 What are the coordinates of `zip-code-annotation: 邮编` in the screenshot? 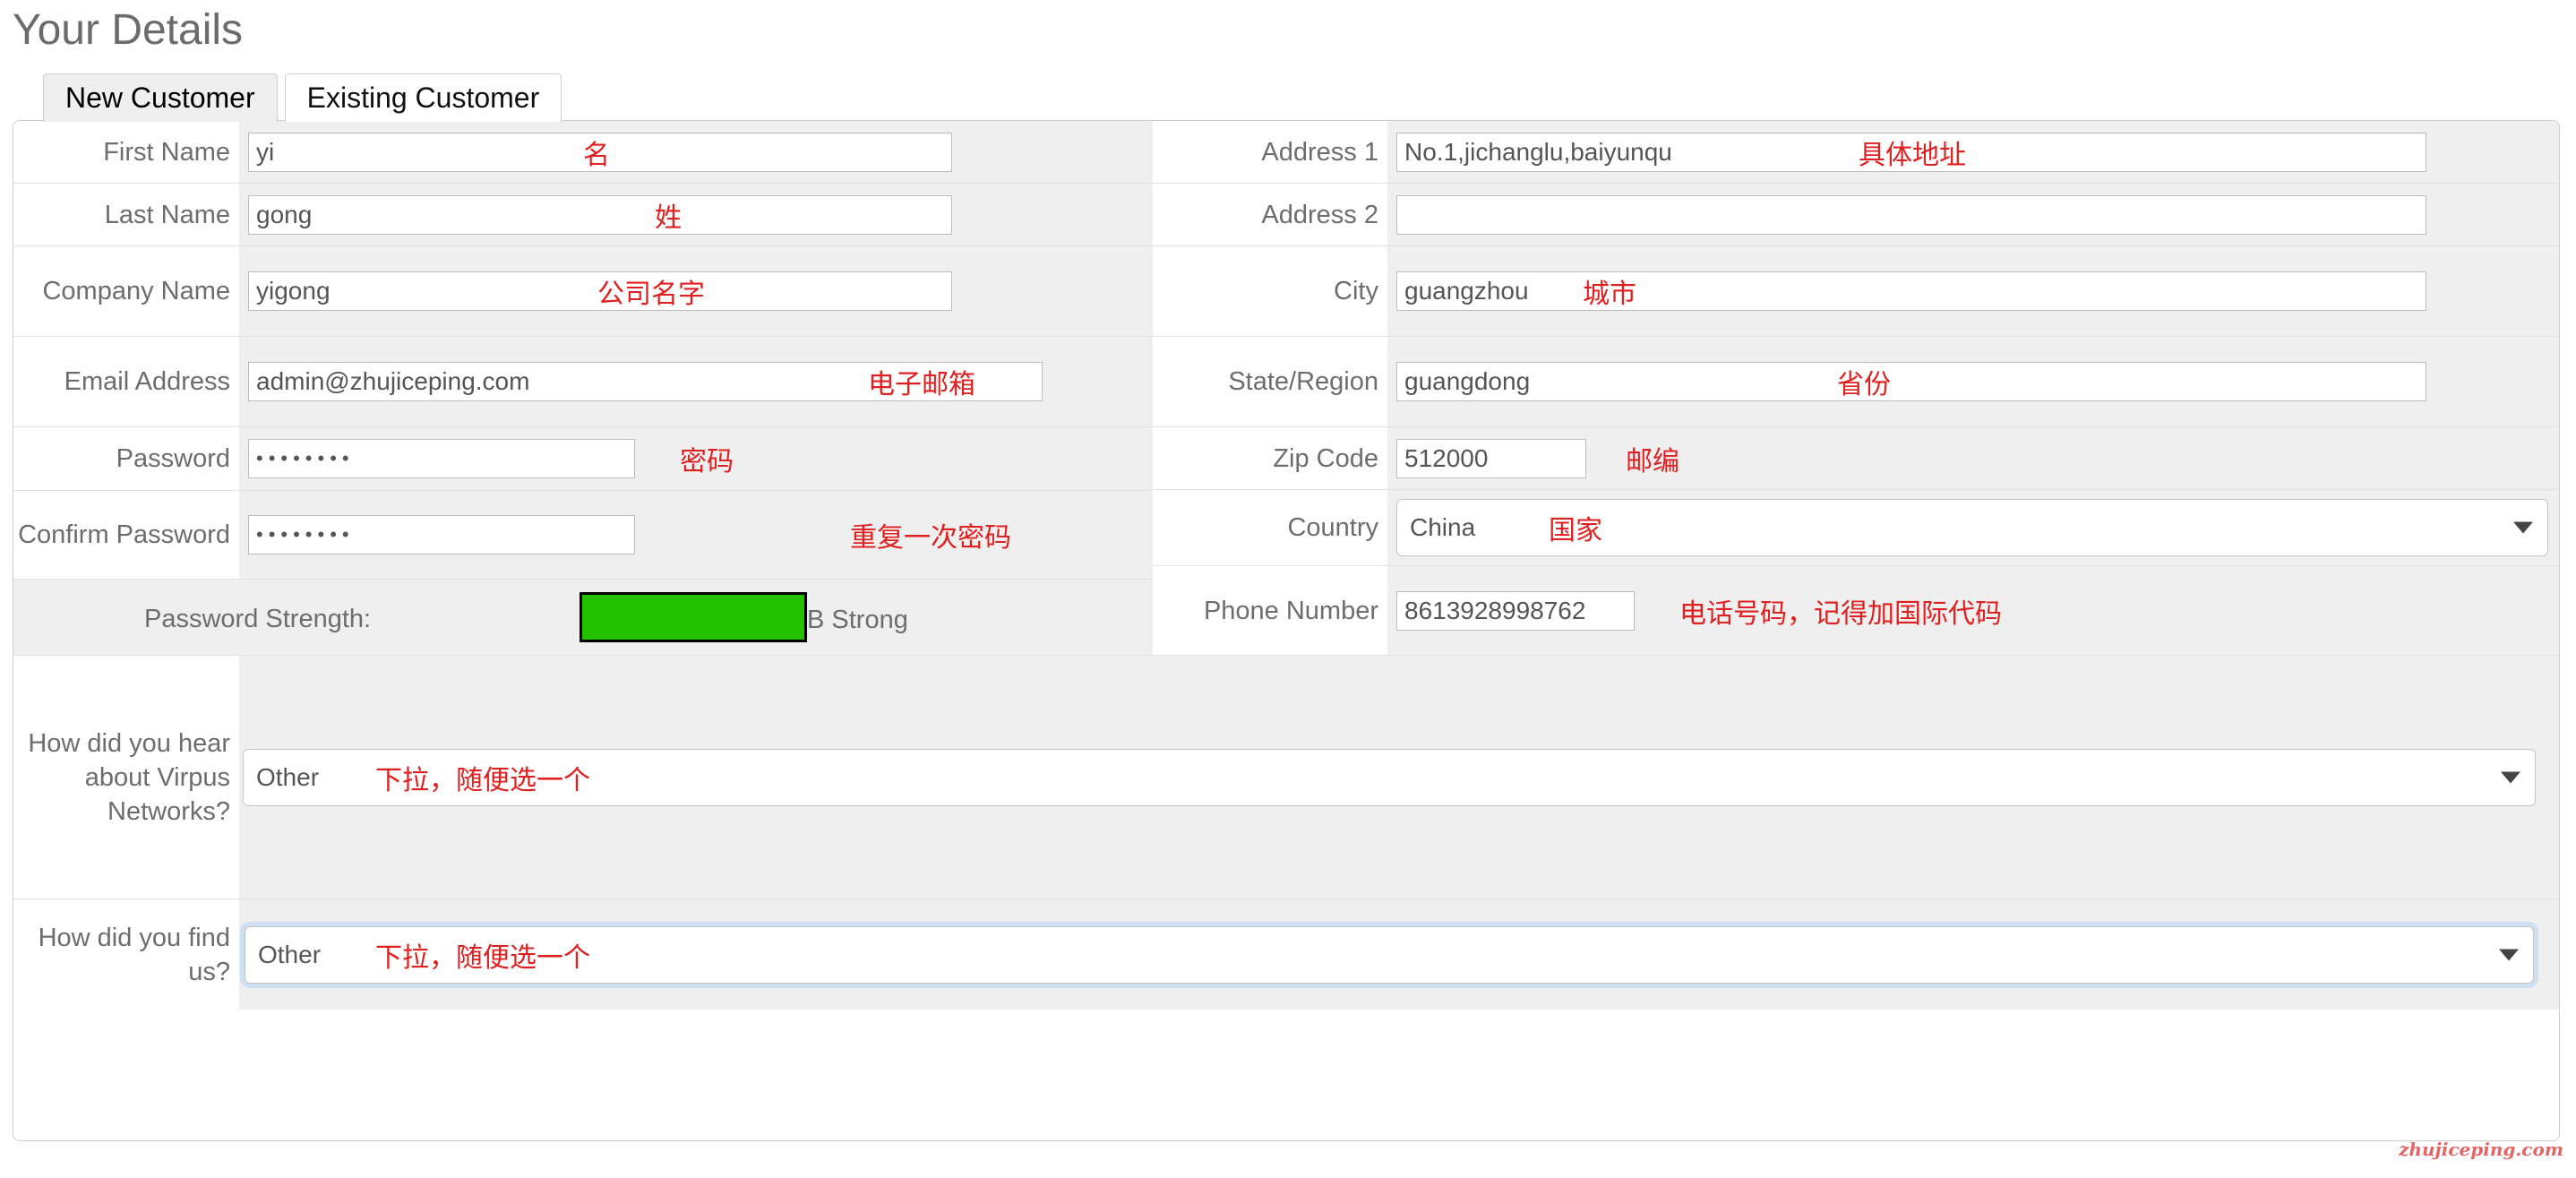 It's located at (1652, 461).